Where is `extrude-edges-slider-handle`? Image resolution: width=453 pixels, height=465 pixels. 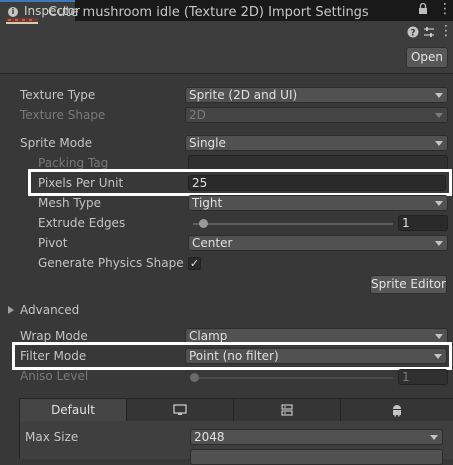
extrude-edges-slider-handle is located at coordinates (203, 223).